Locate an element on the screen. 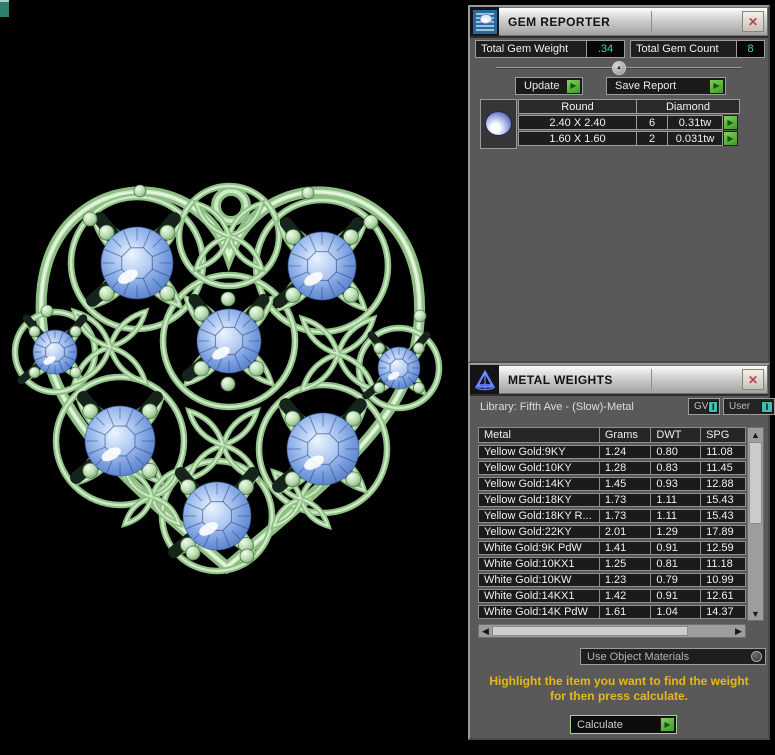 The height and width of the screenshot is (755, 775). vertical-scrollbar: ▲ ▼ is located at coordinates (755, 524).